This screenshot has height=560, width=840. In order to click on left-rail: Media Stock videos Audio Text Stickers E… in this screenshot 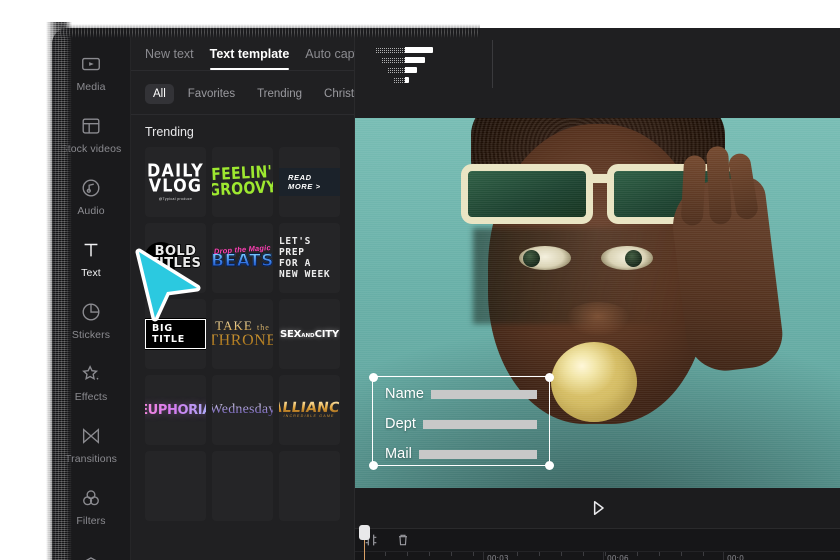, I will do `click(91, 294)`.